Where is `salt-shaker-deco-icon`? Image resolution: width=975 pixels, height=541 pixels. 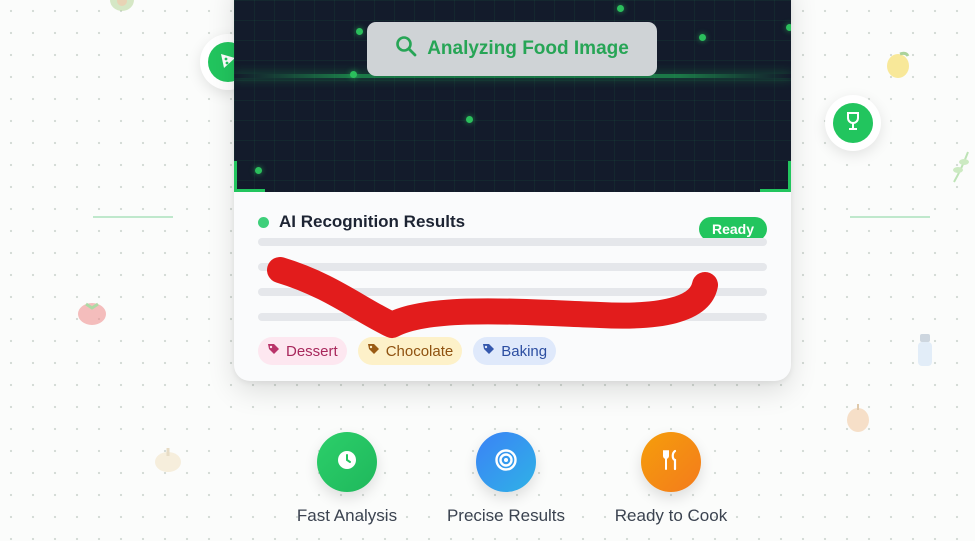 salt-shaker-deco-icon is located at coordinates (925, 352).